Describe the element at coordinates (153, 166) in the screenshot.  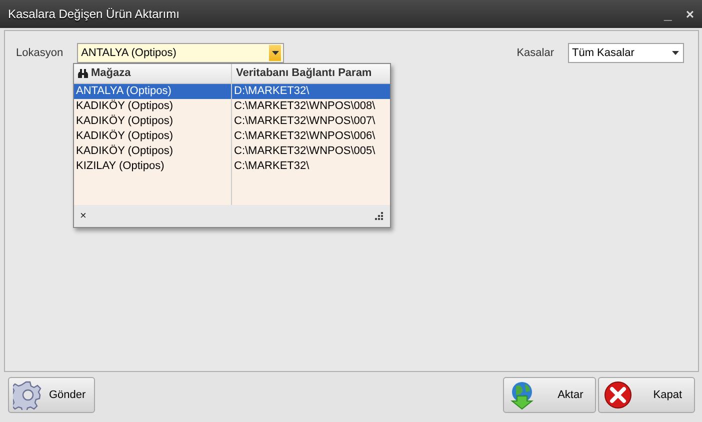
I see `table-cell: KIZILAY (Optipos)` at that location.